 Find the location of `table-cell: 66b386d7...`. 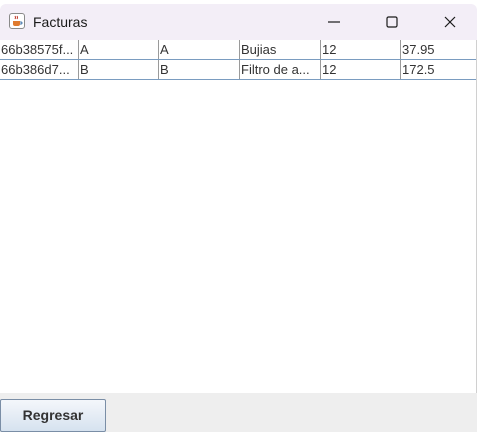

table-cell: 66b386d7... is located at coordinates (39, 69).